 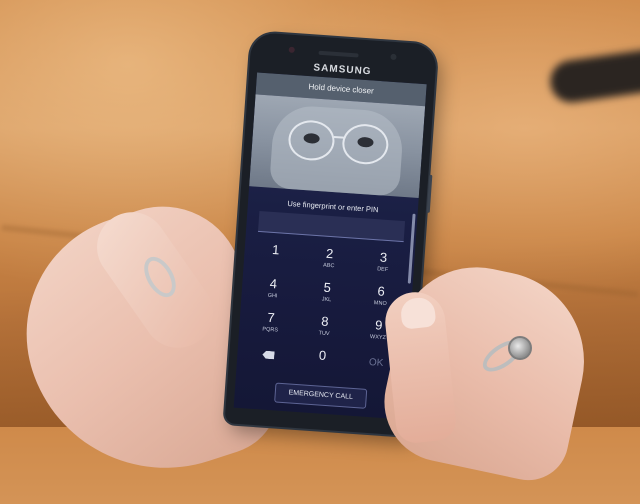 I want to click on right-ring-stone, so click(x=520, y=348).